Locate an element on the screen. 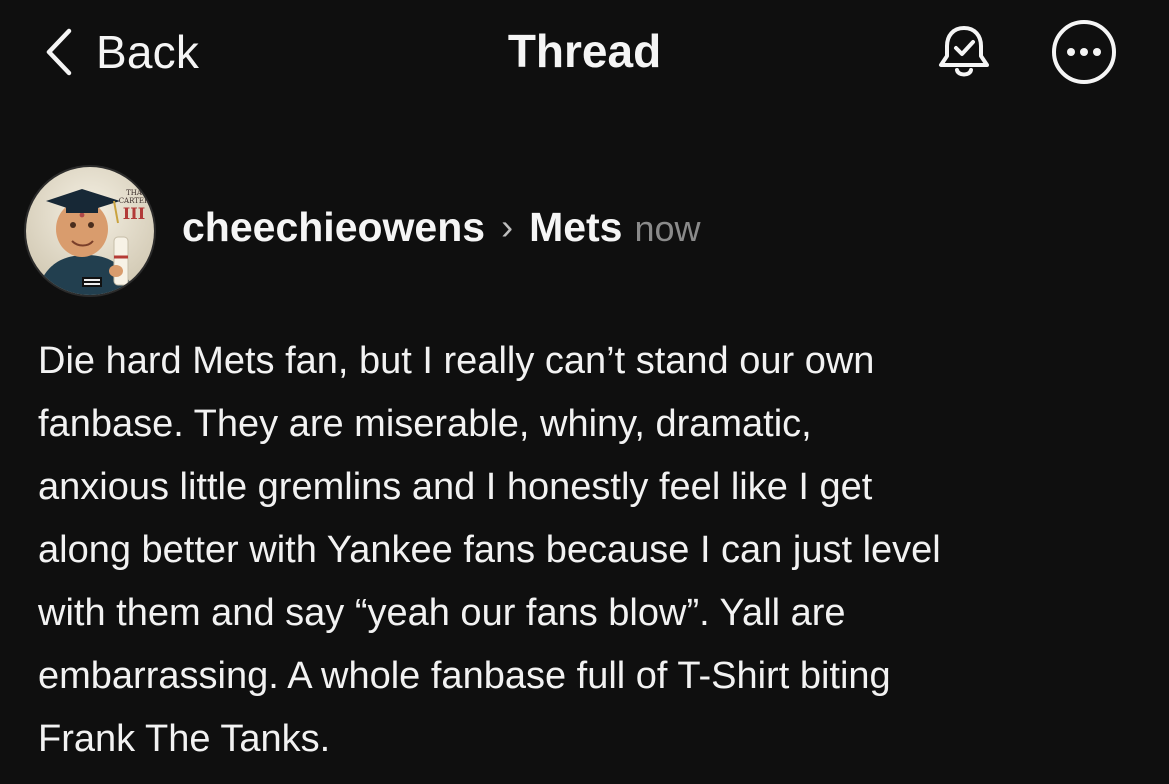 The image size is (1169, 784). community-link: Mets is located at coordinates (575, 227).